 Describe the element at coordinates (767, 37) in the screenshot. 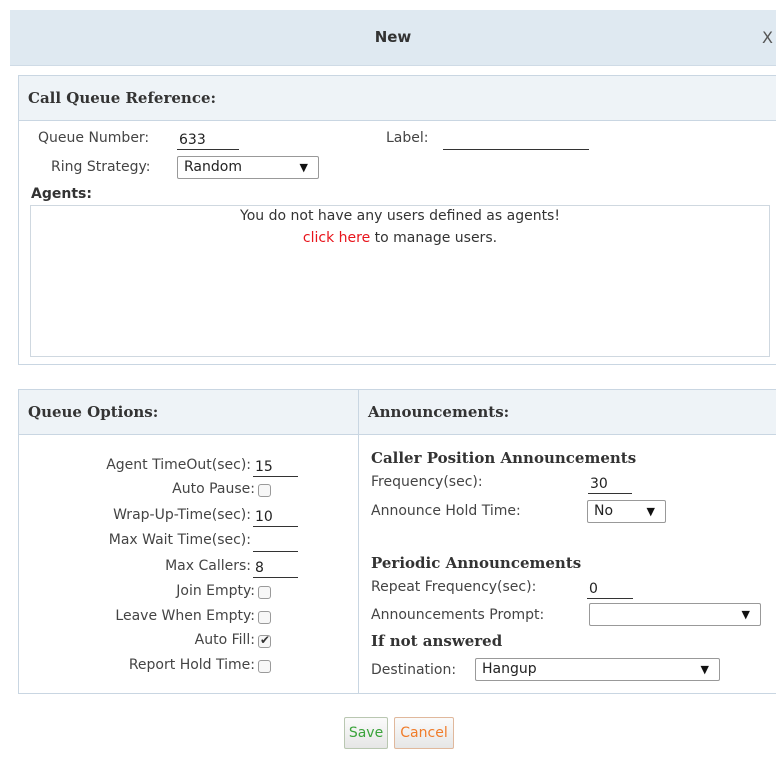

I see `close-icon: X` at that location.